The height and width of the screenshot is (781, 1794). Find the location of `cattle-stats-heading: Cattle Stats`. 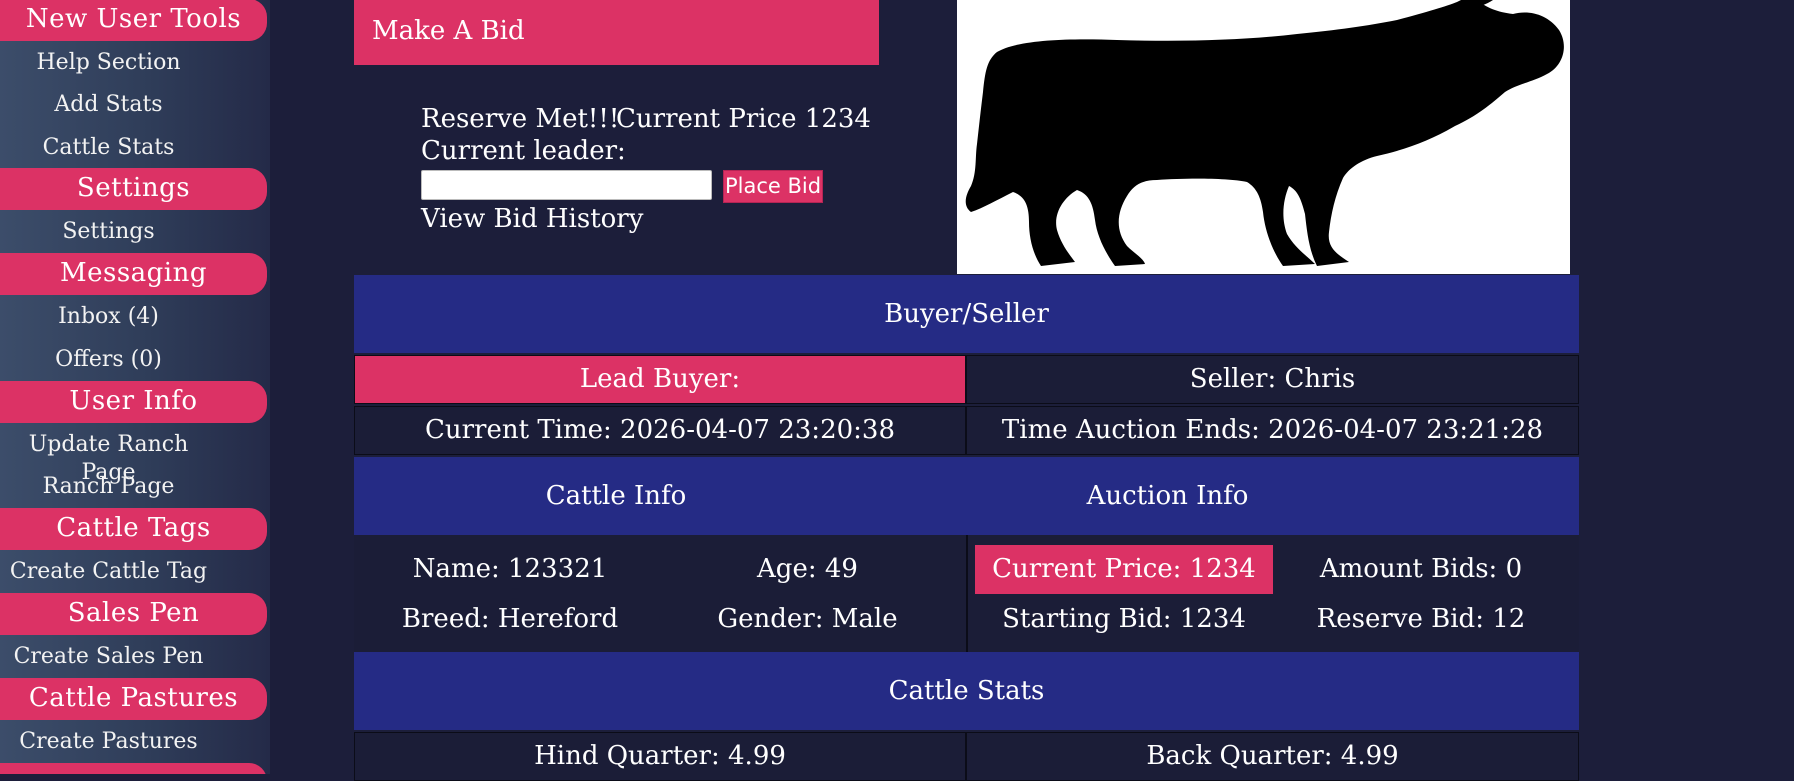

cattle-stats-heading: Cattle Stats is located at coordinates (966, 691).